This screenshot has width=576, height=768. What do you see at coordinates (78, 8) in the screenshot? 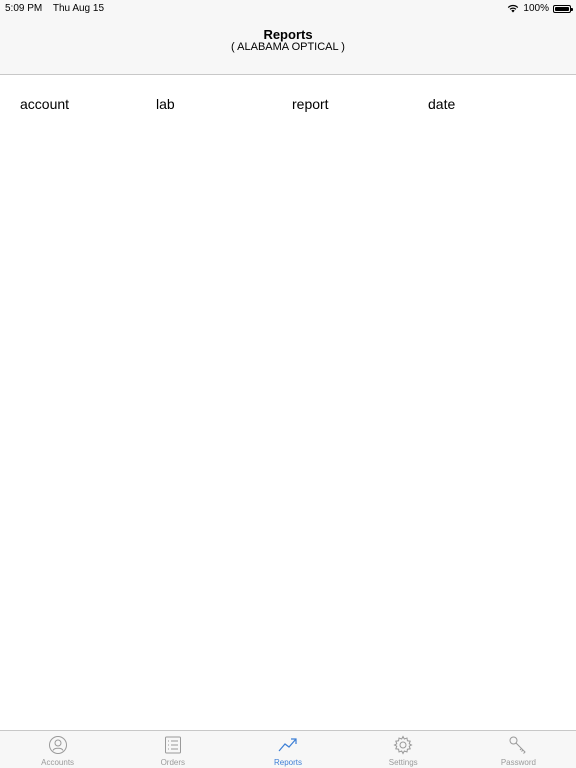
I see `status-date: Thu Aug 15` at bounding box center [78, 8].